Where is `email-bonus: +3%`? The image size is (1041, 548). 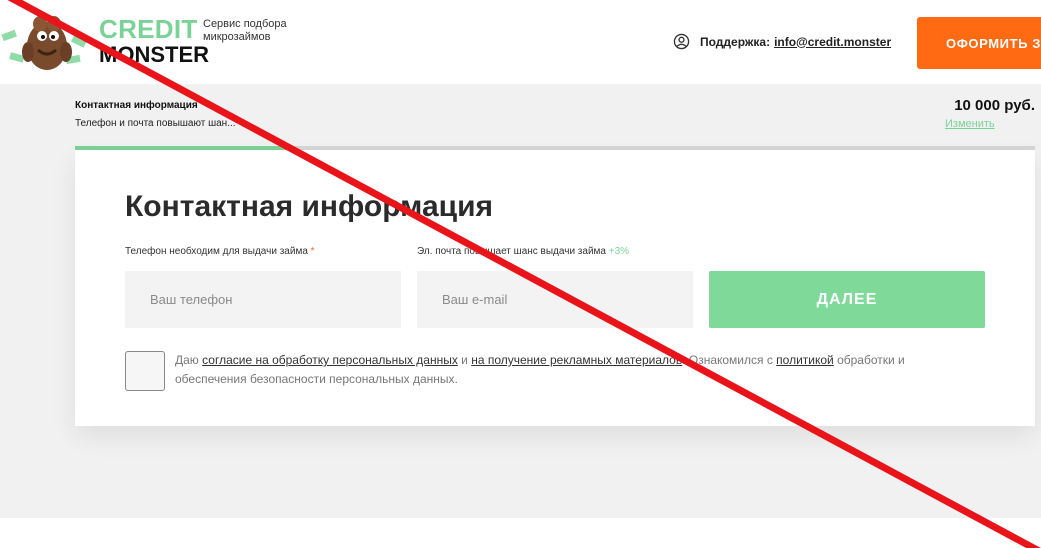 email-bonus: +3% is located at coordinates (619, 251).